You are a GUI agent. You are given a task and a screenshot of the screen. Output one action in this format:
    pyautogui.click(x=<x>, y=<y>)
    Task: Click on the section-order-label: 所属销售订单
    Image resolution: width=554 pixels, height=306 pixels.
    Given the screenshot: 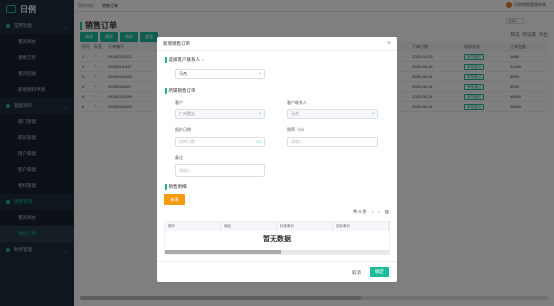 What is the action you would take?
    pyautogui.click(x=182, y=90)
    